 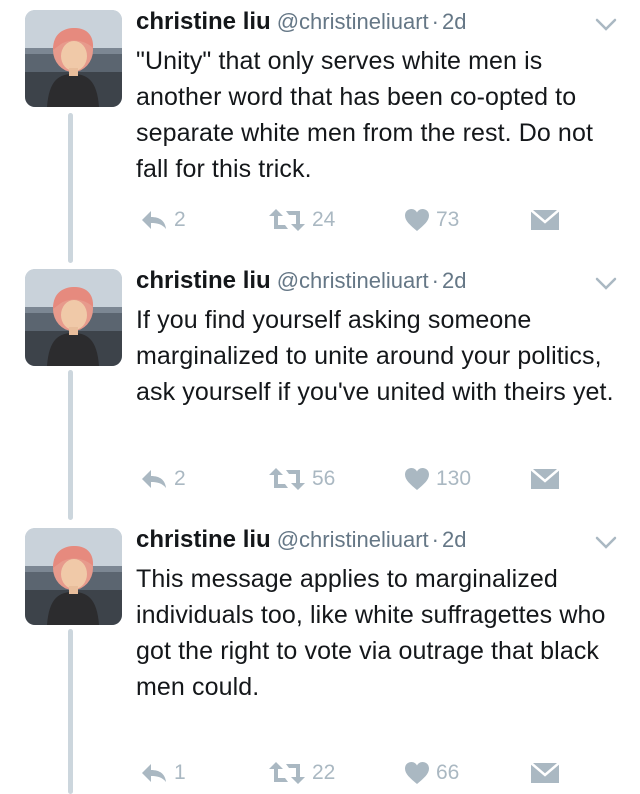 I want to click on tweet-actions: 2 24 73, so click(x=320, y=220).